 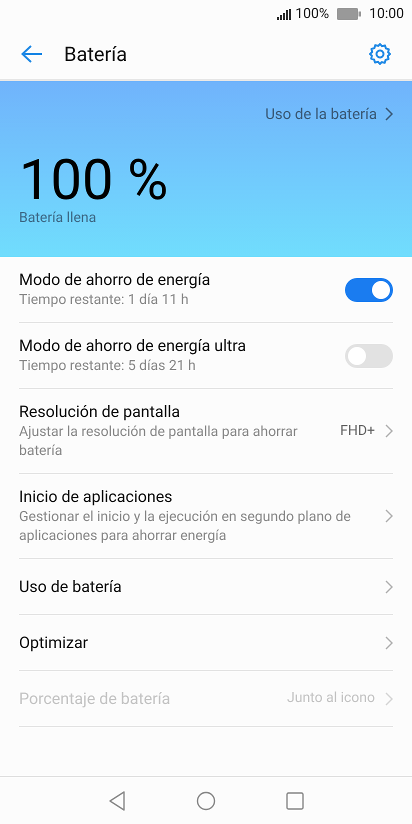 I want to click on row-title: Optimizar, so click(x=54, y=643).